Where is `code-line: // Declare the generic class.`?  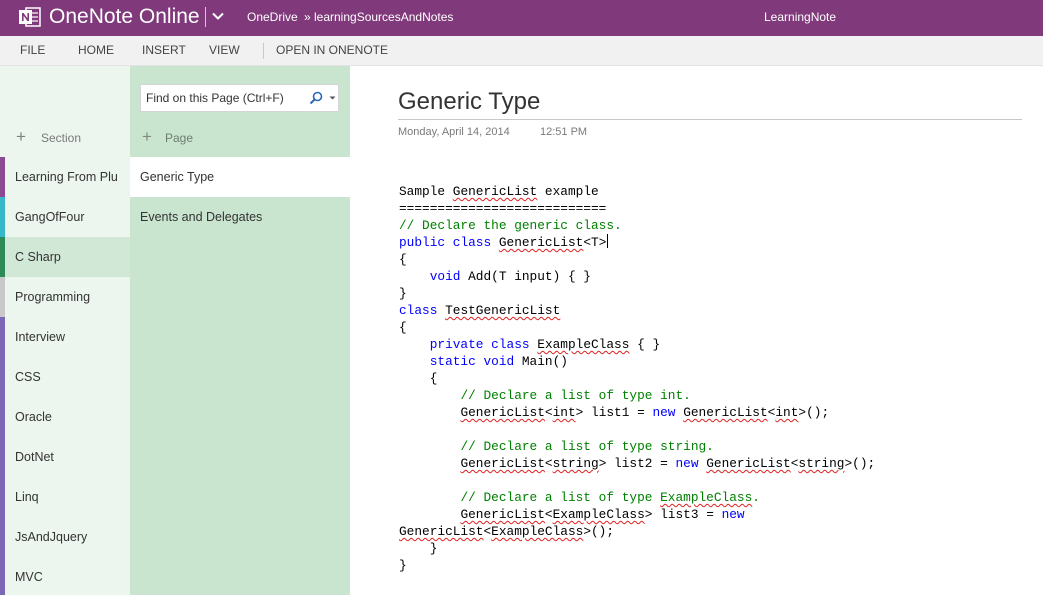
code-line: // Declare the generic class. is located at coordinates (637, 225).